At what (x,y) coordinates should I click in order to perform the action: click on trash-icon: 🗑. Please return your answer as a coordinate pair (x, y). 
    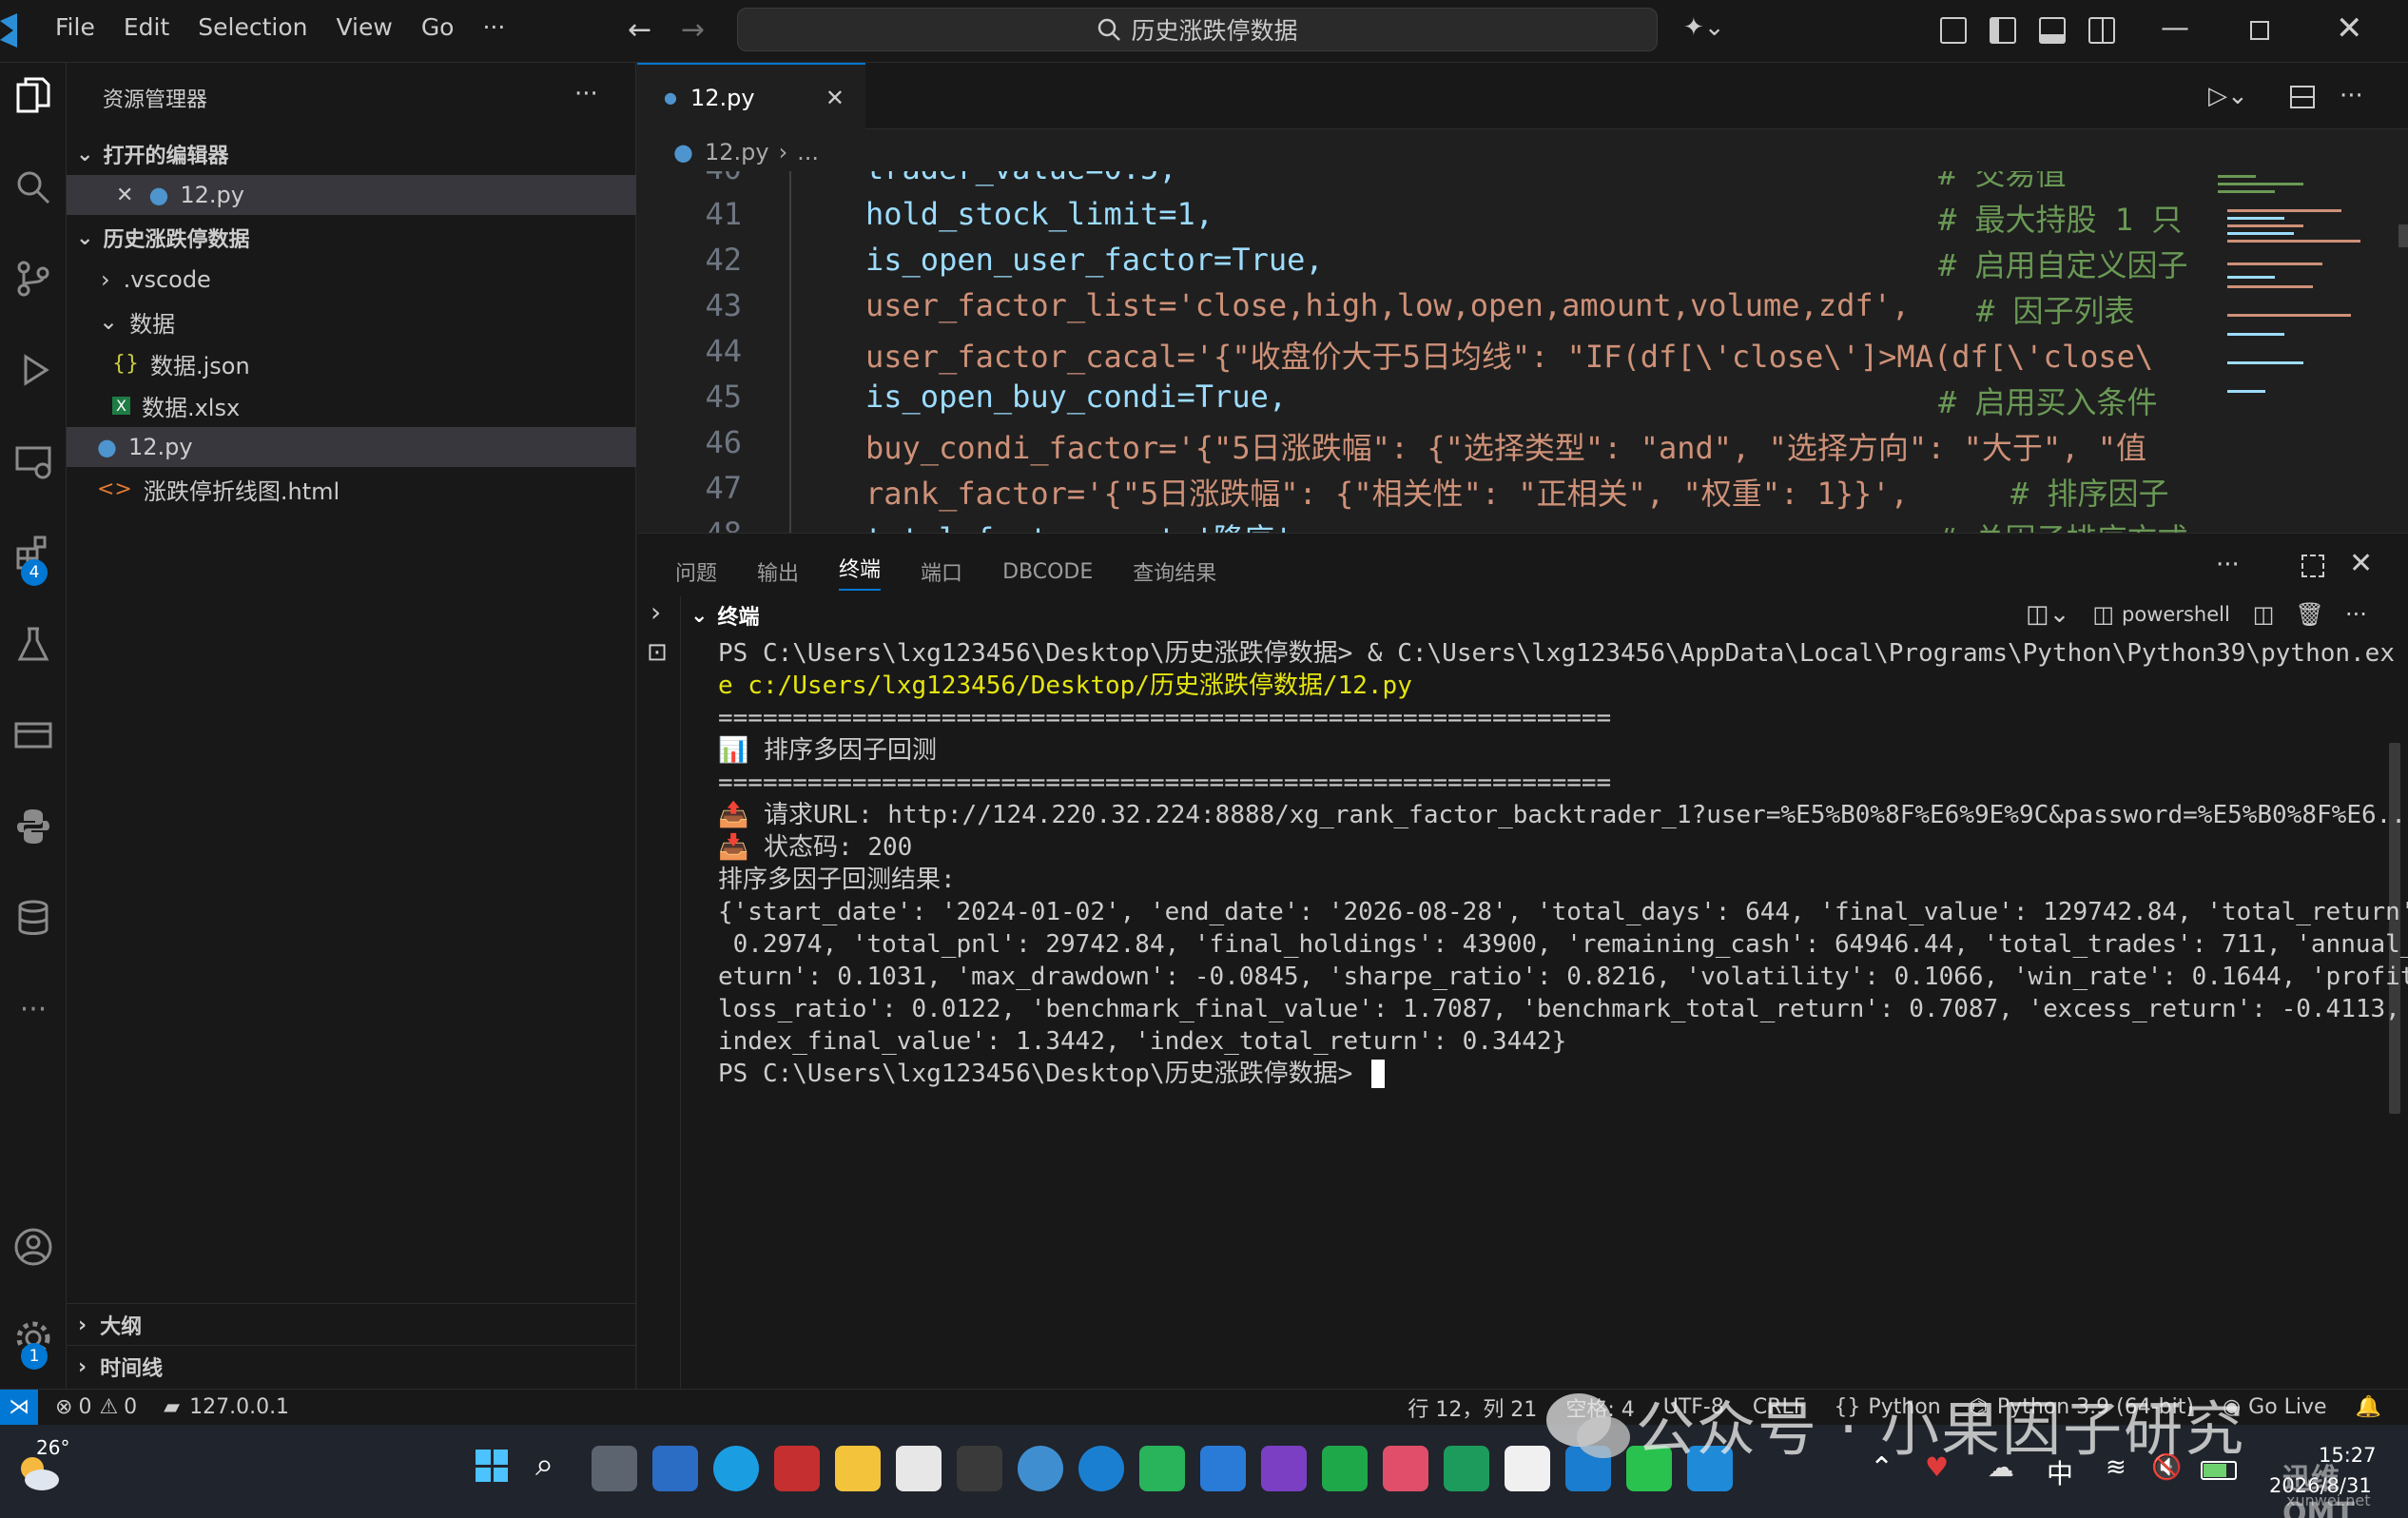
    Looking at the image, I should click on (2309, 614).